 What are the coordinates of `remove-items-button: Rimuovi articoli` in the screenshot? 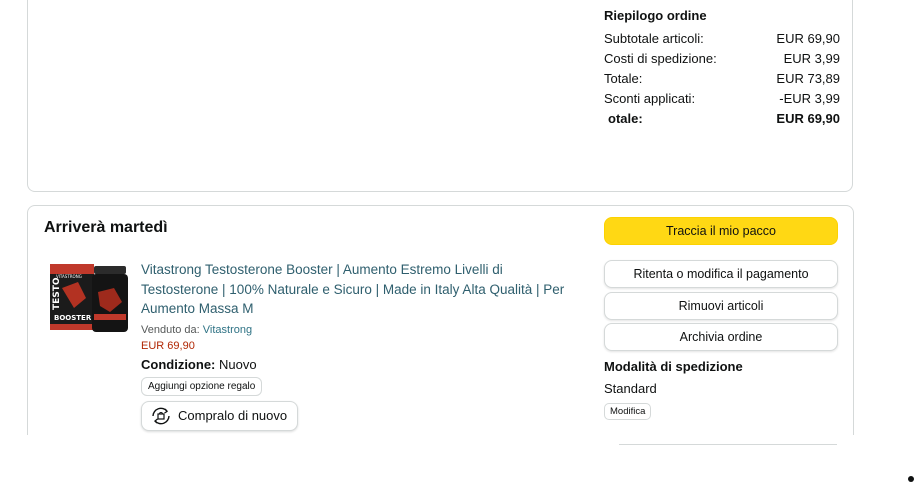 It's located at (721, 306).